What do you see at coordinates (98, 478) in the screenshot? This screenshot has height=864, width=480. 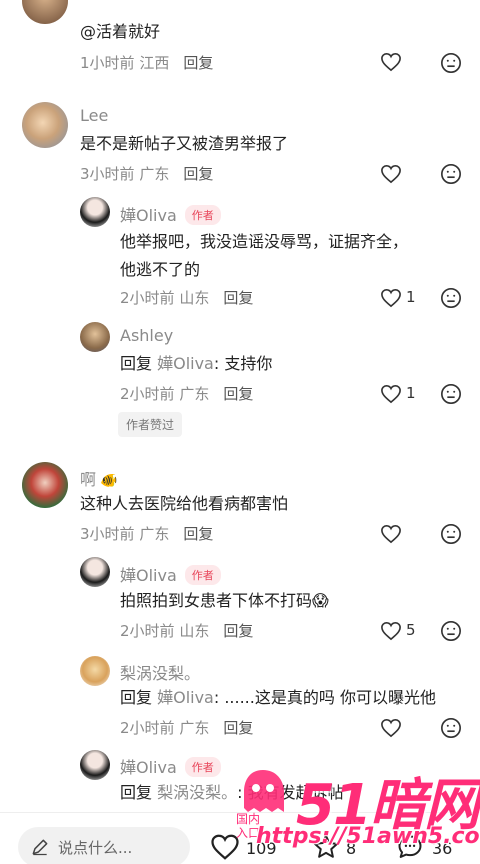 I see `commenter-name: 啊 🐠` at bounding box center [98, 478].